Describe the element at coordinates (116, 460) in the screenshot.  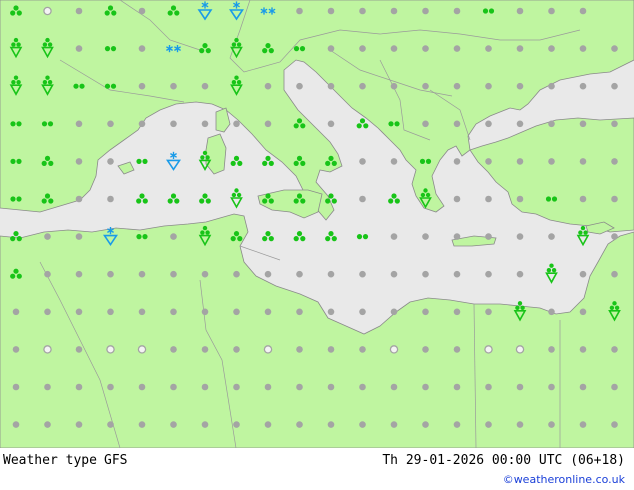
I see `model-name: GFS` at that location.